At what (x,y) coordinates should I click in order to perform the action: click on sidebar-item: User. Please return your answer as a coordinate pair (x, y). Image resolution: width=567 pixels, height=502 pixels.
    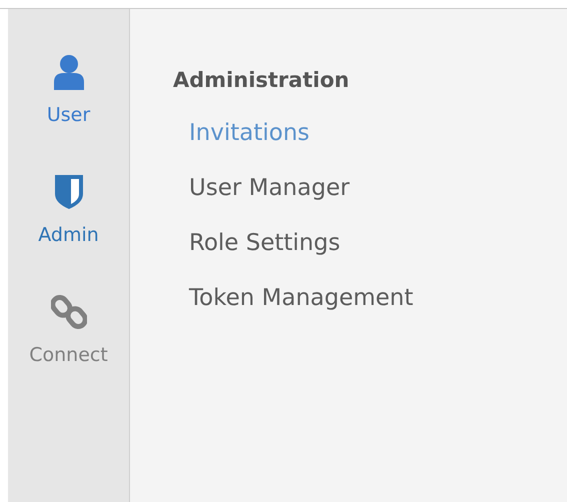
    Looking at the image, I should click on (68, 90).